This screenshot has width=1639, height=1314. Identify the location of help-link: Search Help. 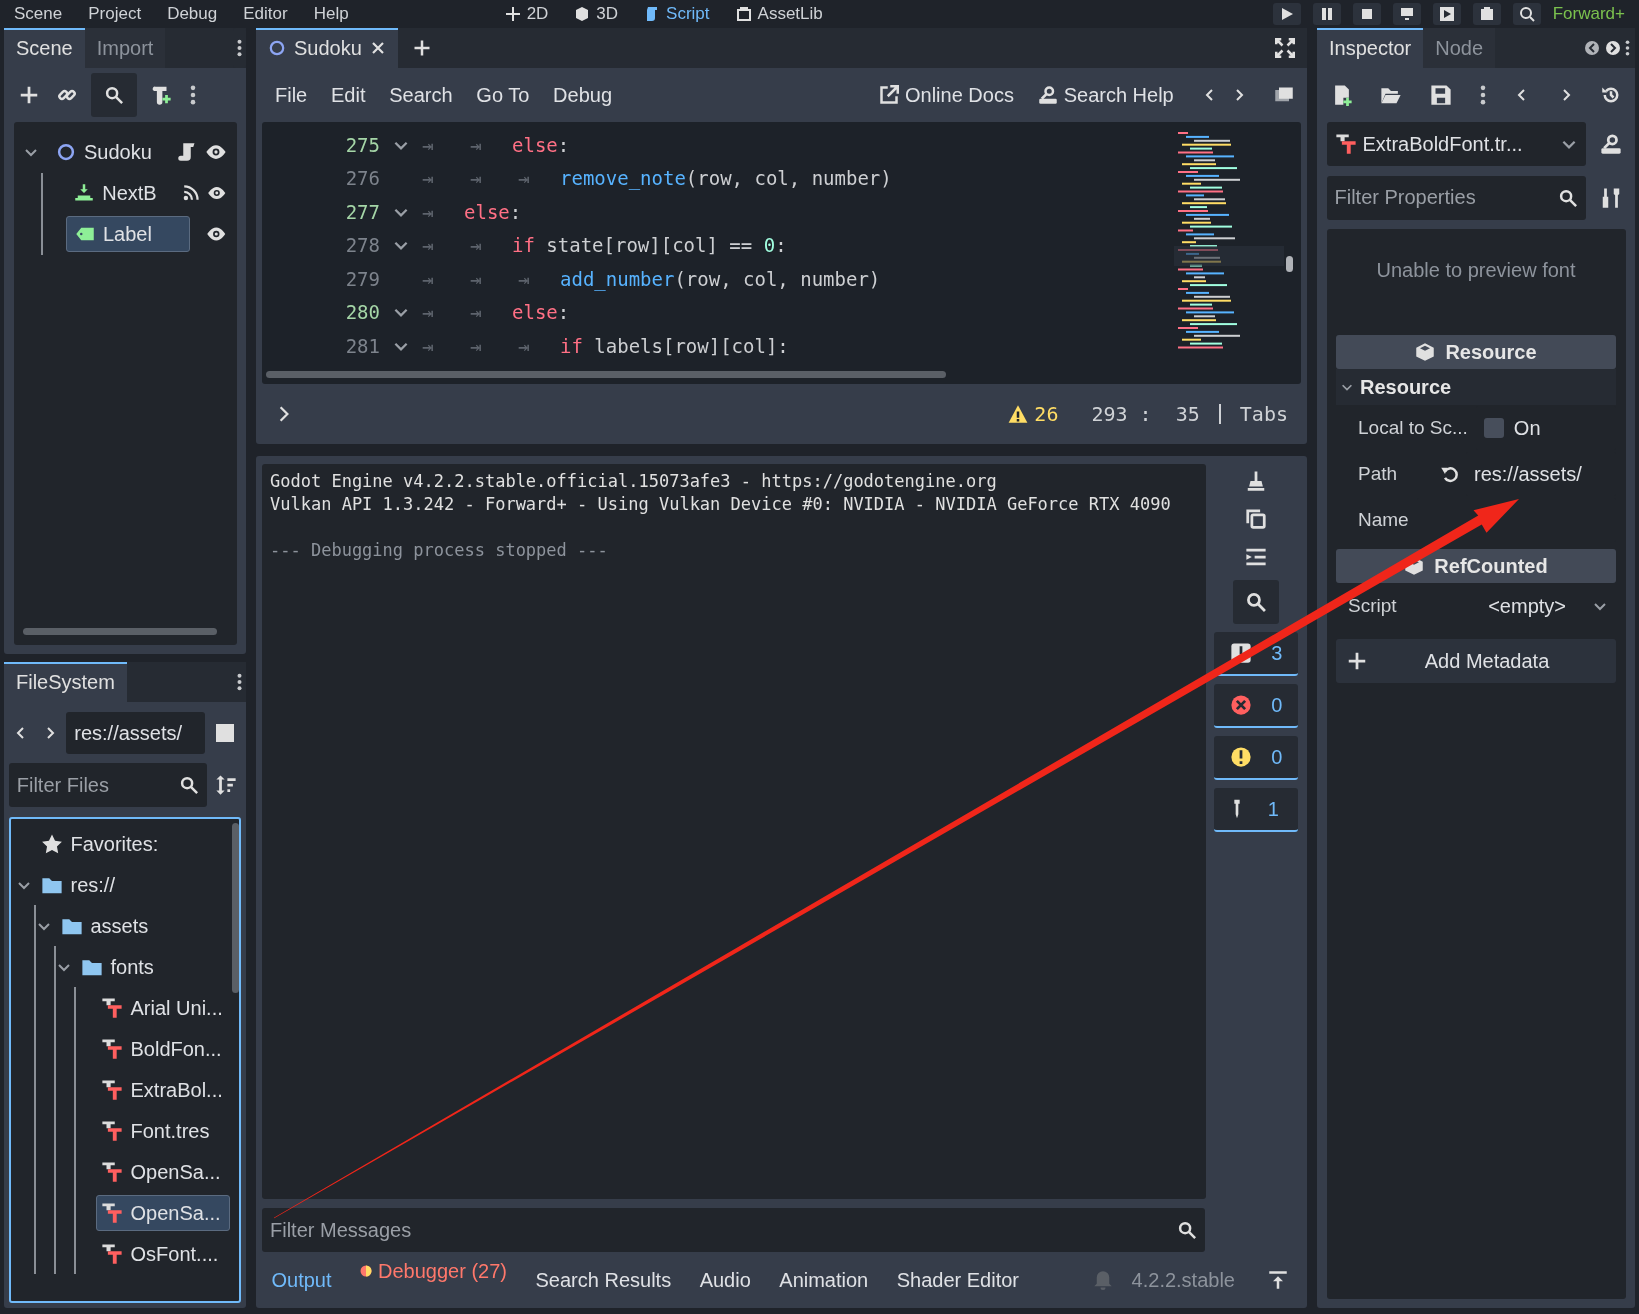
(1106, 95).